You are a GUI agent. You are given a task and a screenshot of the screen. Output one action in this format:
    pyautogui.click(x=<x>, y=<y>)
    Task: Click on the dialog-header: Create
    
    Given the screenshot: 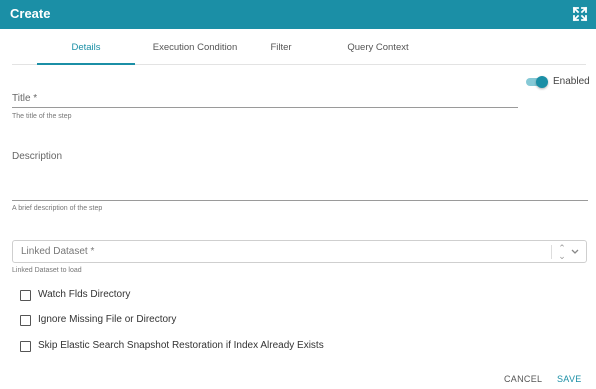 What is the action you would take?
    pyautogui.click(x=298, y=14)
    